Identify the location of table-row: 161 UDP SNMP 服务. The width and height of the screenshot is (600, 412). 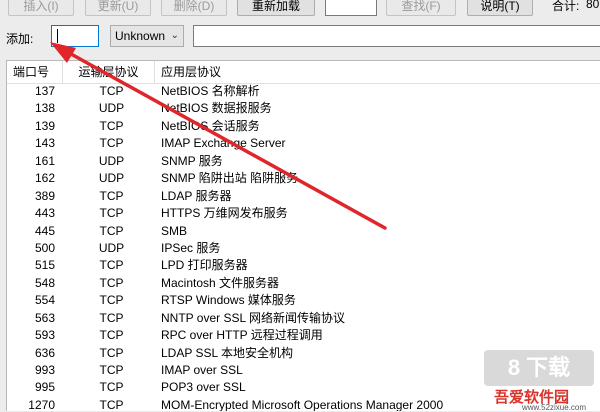
(303, 161).